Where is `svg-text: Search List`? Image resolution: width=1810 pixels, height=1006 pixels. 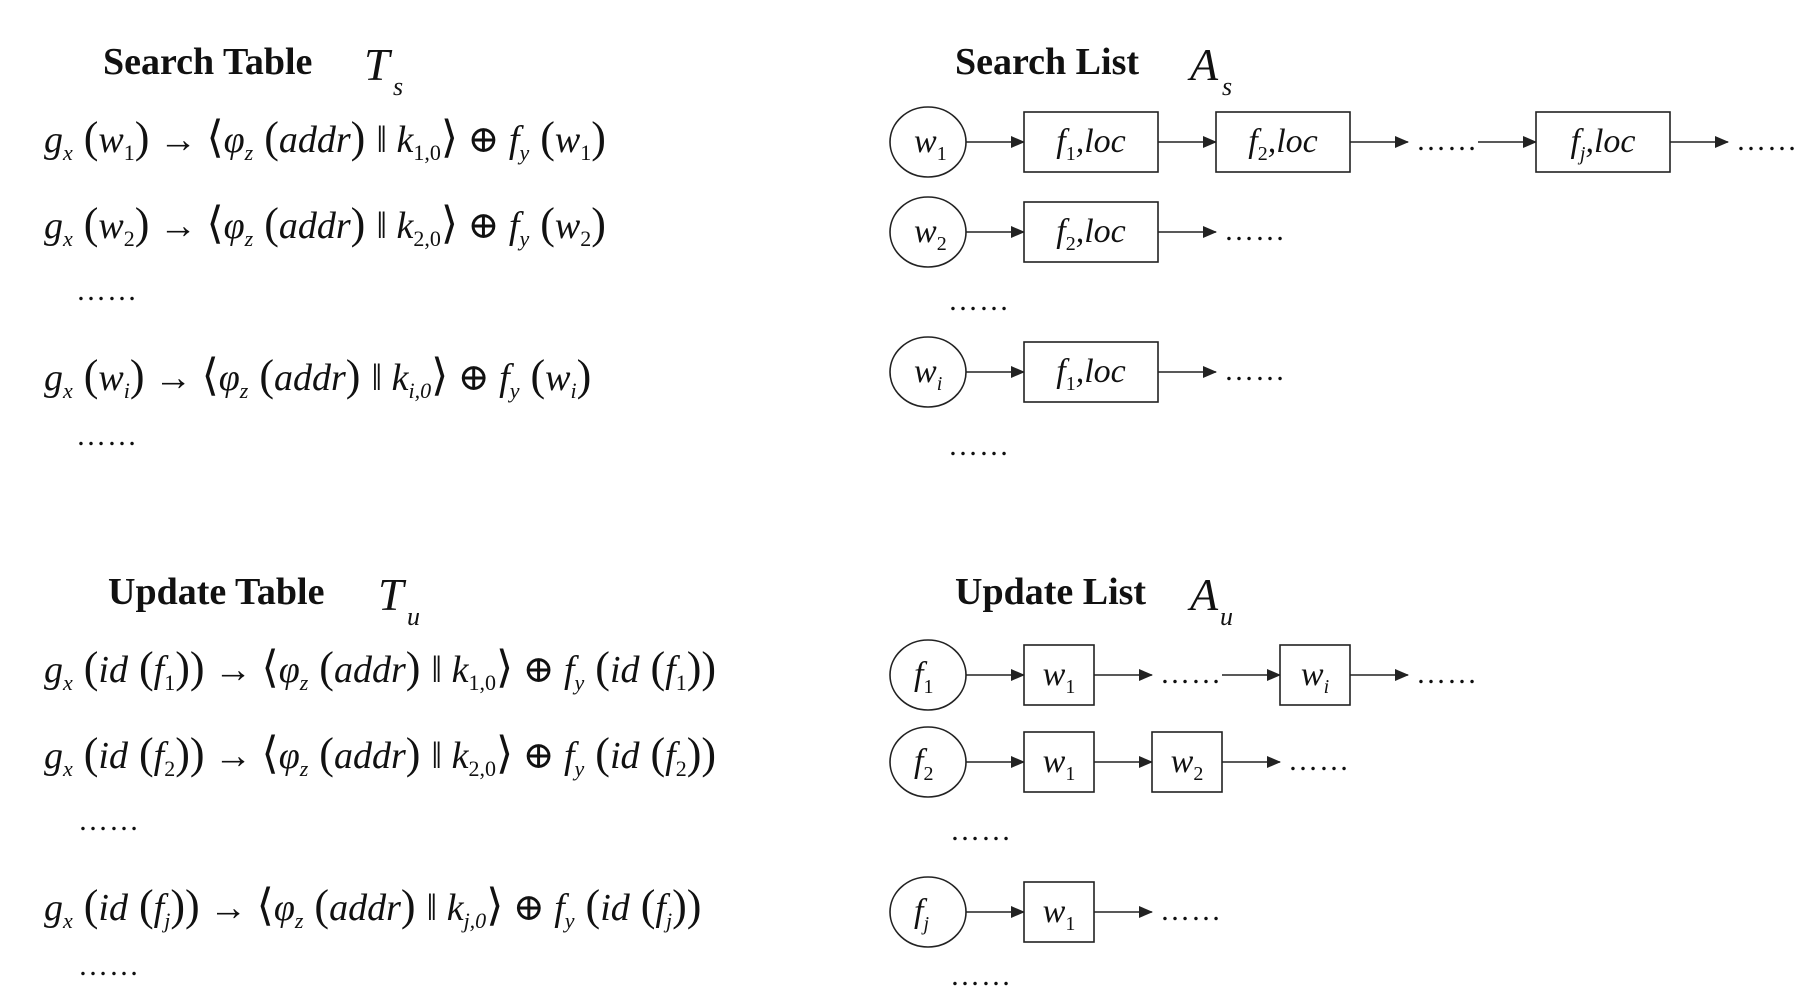
svg-text: Search List is located at coordinates (1047, 62).